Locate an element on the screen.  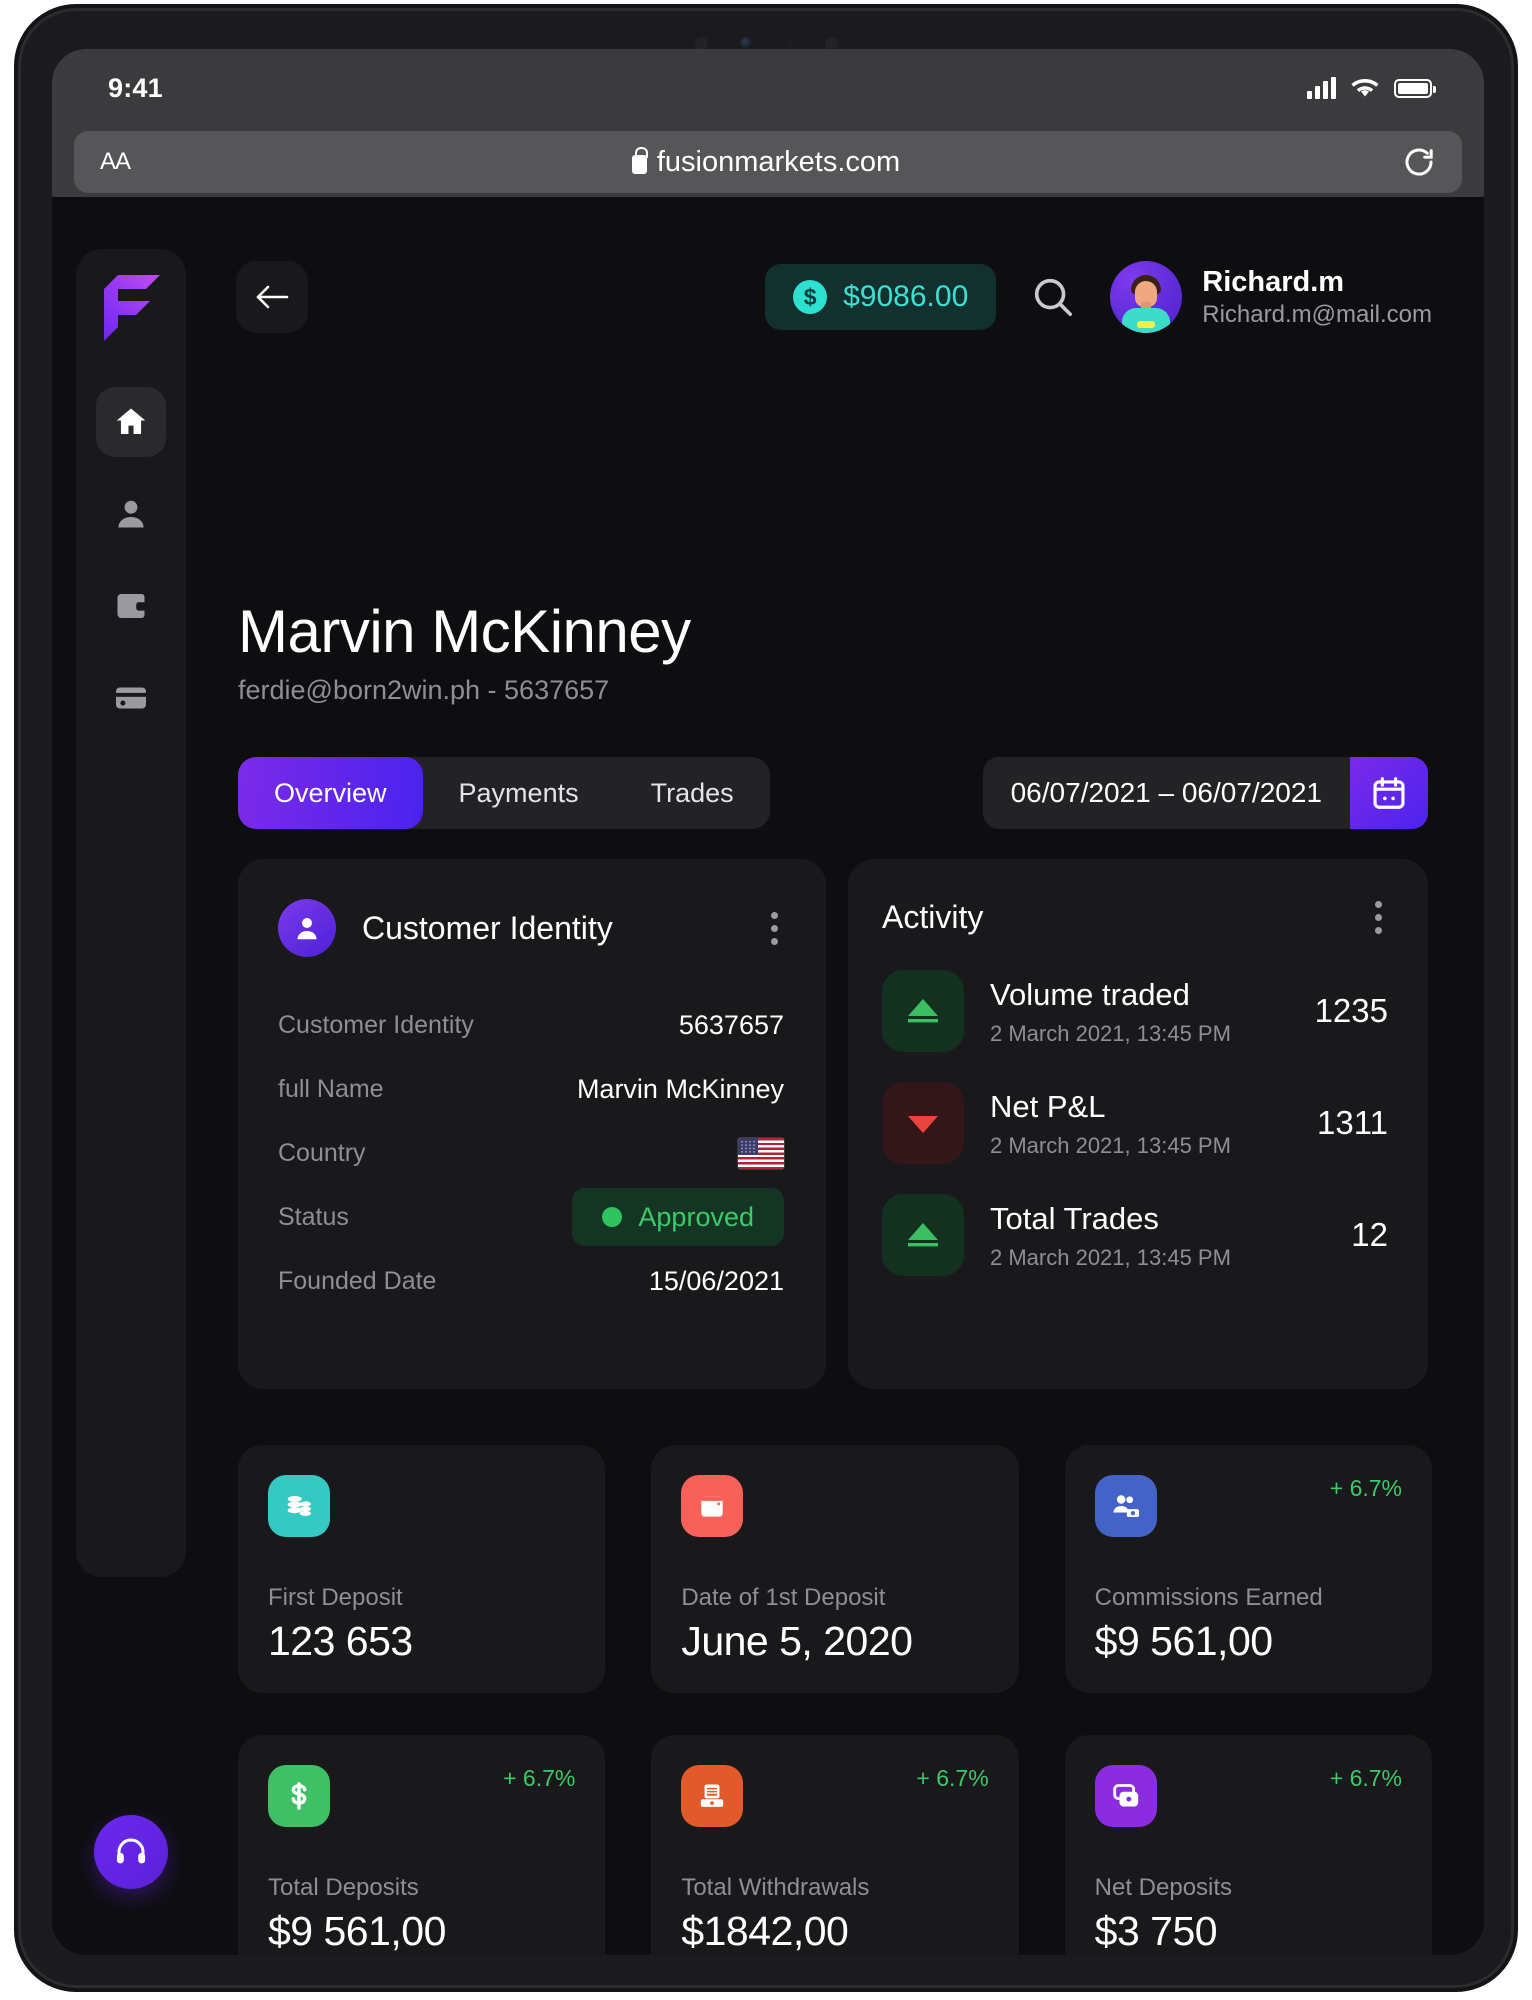
list-item: Total Trades 2 March 2021, 13:45 PM 12 is located at coordinates (1135, 1235).